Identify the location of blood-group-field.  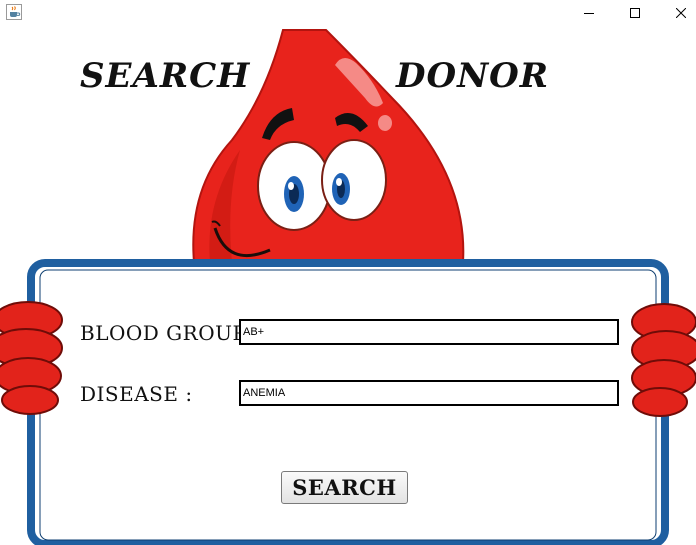
(429, 332).